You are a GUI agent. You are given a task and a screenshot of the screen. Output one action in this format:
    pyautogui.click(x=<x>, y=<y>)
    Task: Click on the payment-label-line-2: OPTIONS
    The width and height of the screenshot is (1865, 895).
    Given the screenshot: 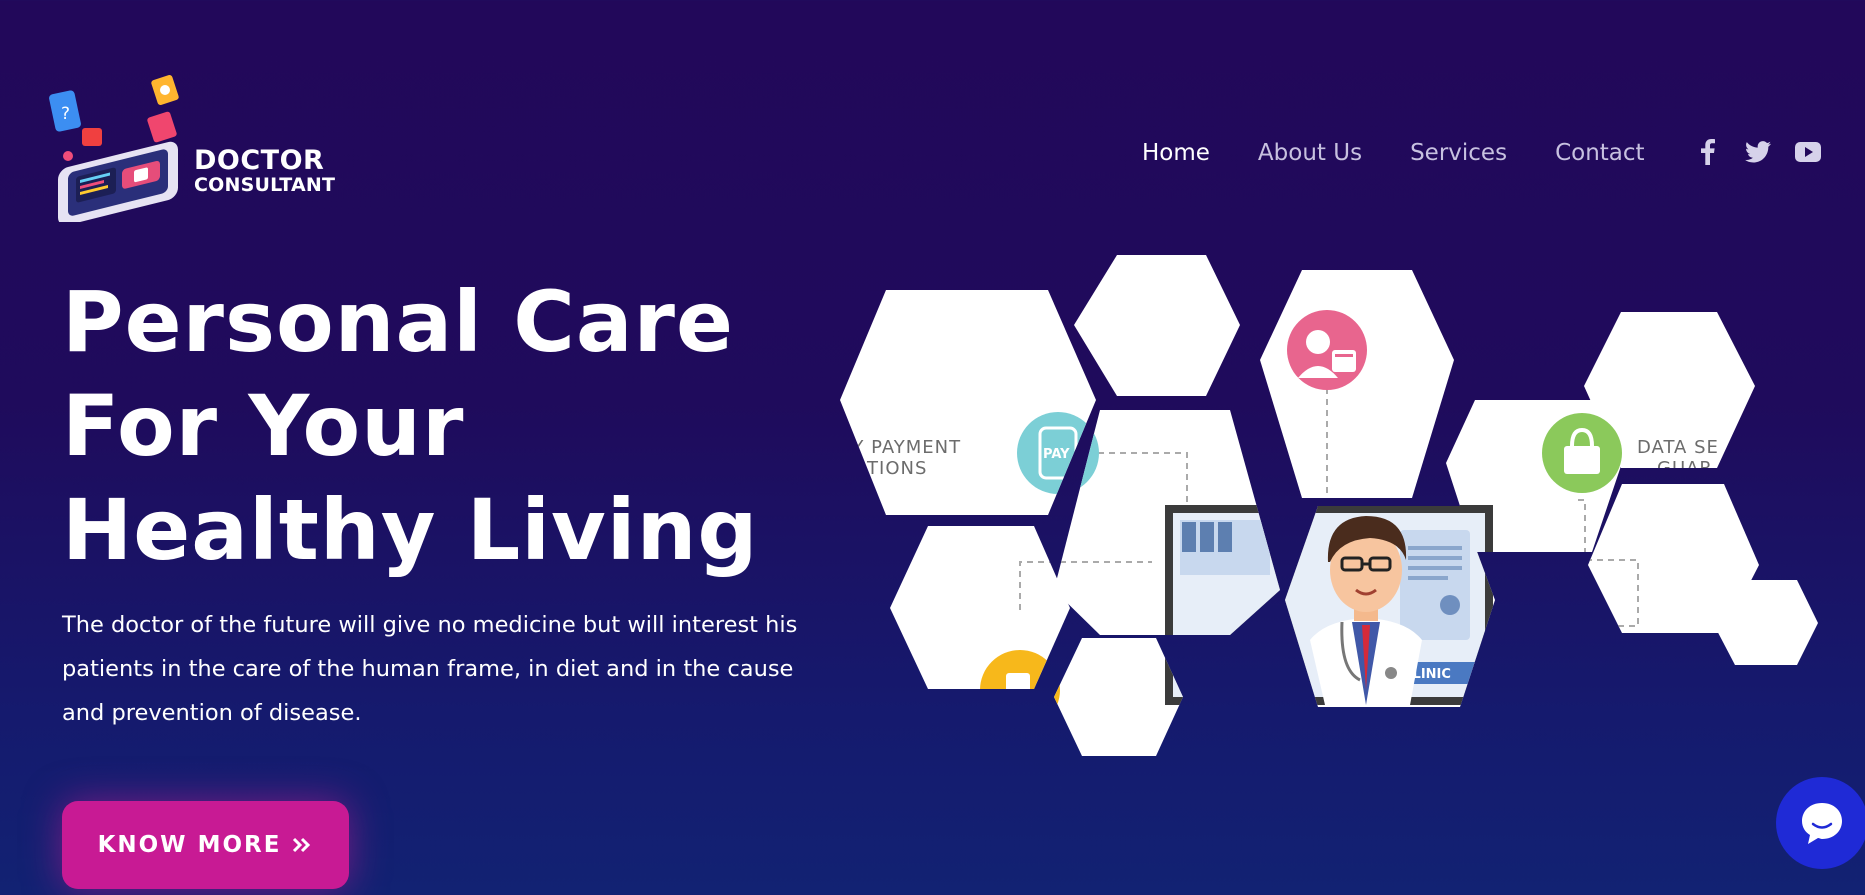 What is the action you would take?
    pyautogui.click(x=883, y=468)
    